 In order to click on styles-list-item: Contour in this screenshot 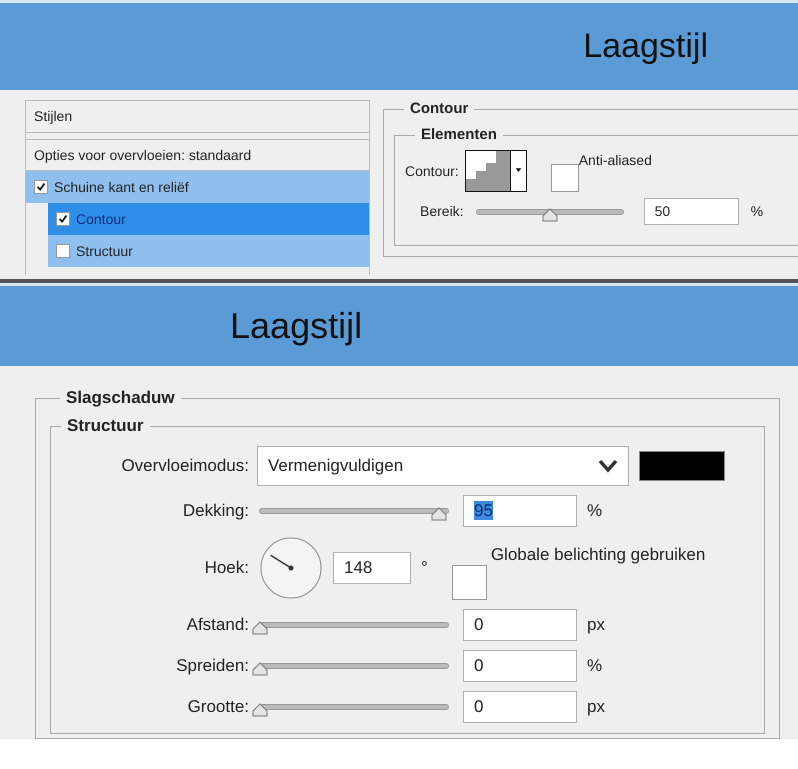, I will do `click(208, 219)`.